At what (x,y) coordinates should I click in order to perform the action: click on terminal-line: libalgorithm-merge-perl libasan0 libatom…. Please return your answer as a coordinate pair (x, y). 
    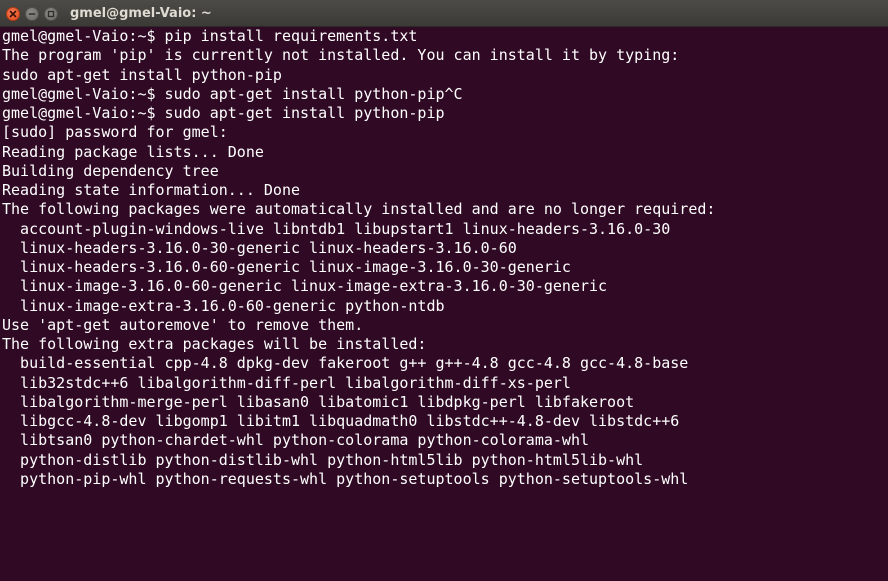
    Looking at the image, I should click on (318, 401).